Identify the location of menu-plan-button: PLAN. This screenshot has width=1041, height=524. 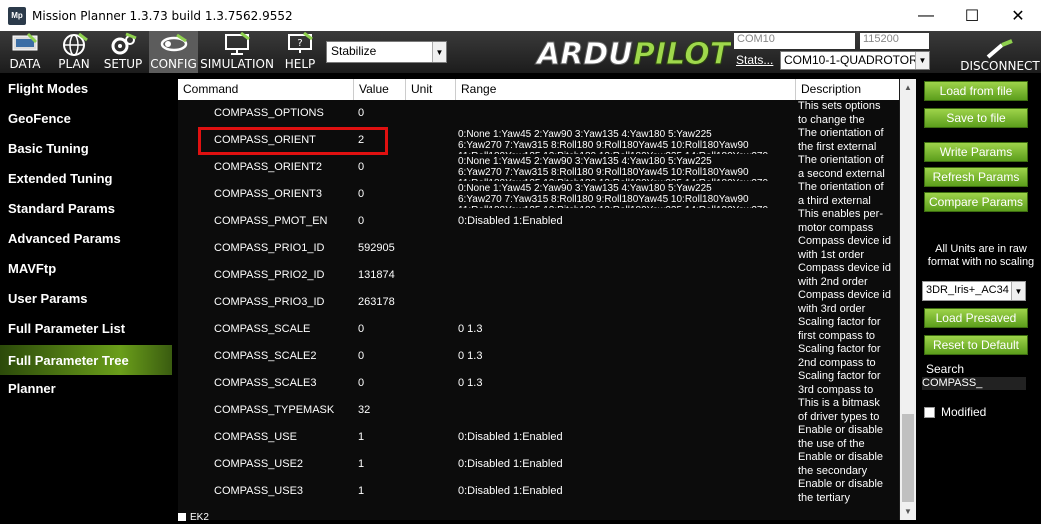
(74, 52).